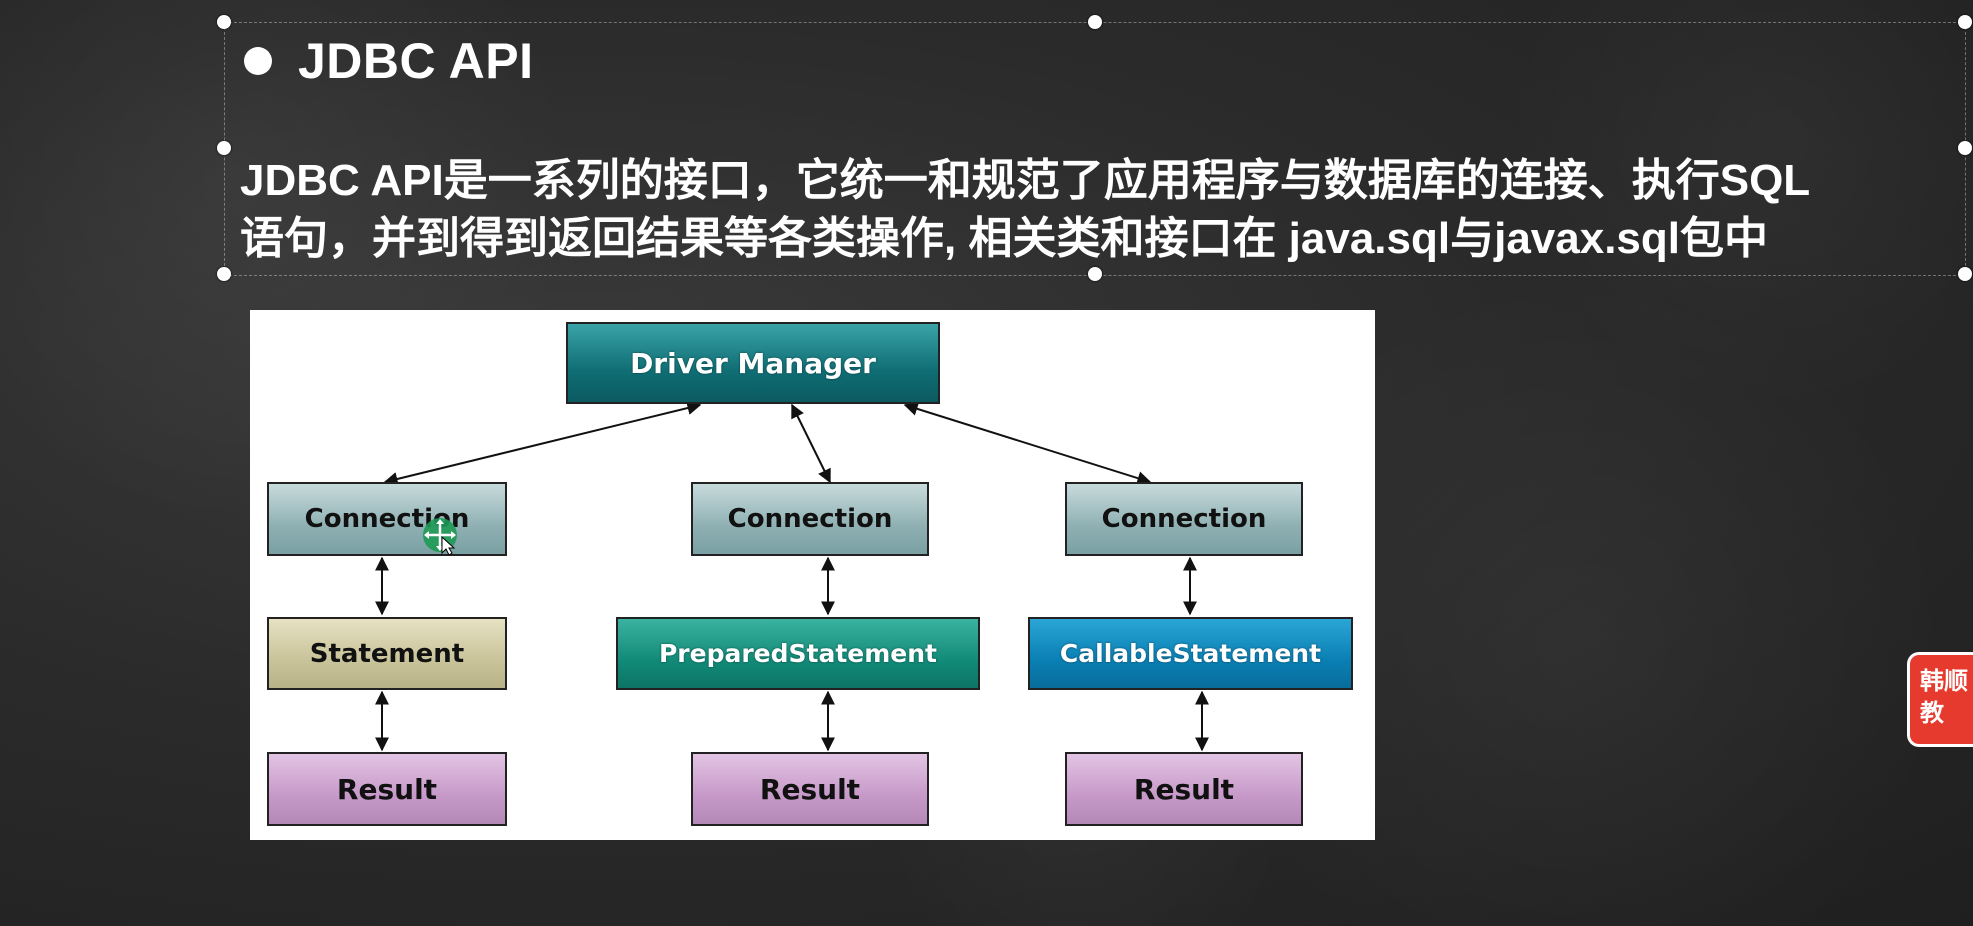  What do you see at coordinates (224, 148) in the screenshot?
I see `resize-handle-ml` at bounding box center [224, 148].